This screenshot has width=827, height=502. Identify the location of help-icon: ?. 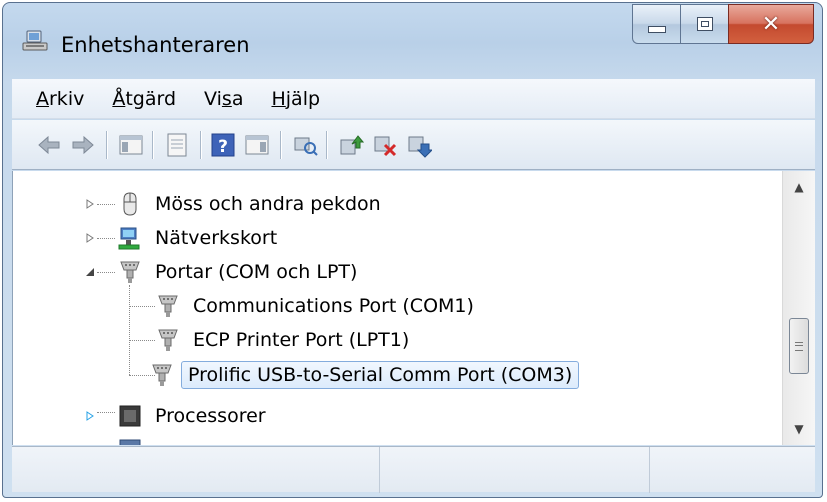
(223, 145).